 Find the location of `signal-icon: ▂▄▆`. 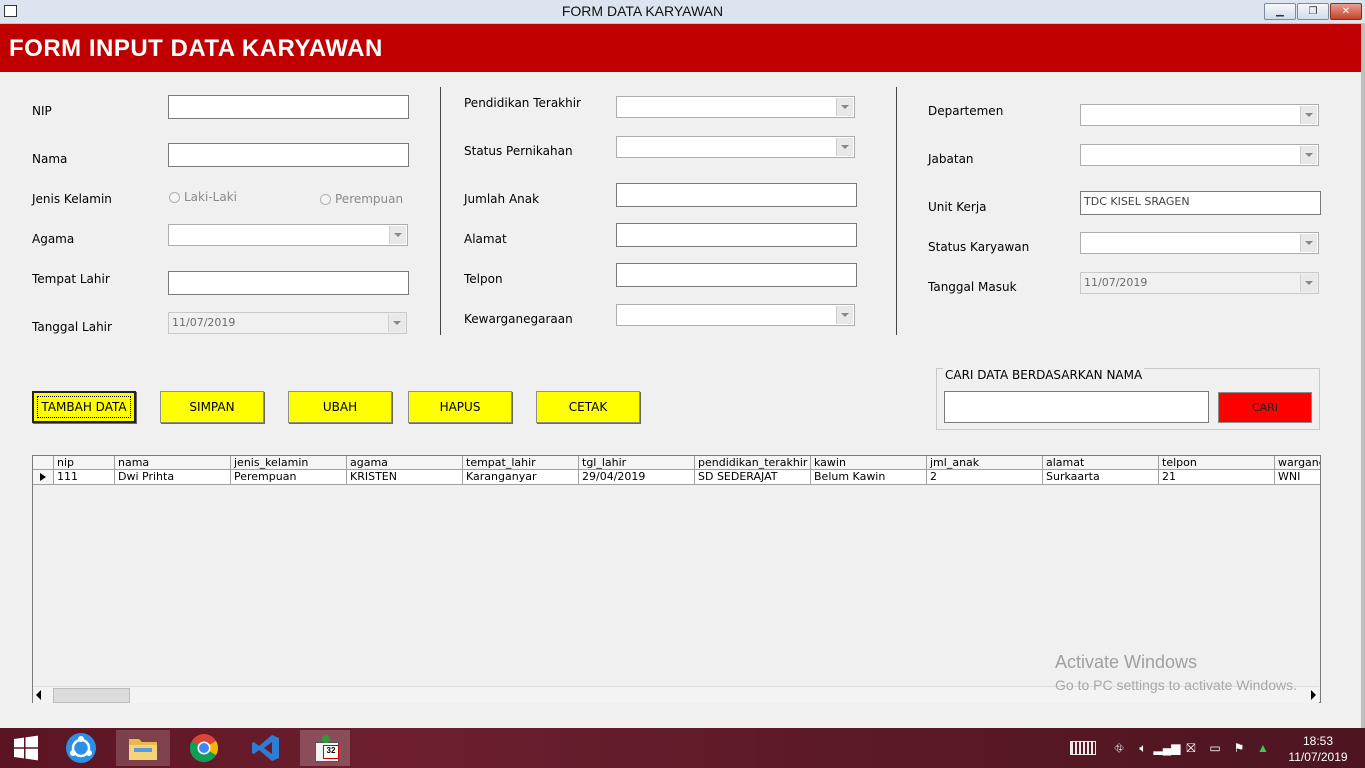

signal-icon: ▂▄▆ is located at coordinates (1167, 748).